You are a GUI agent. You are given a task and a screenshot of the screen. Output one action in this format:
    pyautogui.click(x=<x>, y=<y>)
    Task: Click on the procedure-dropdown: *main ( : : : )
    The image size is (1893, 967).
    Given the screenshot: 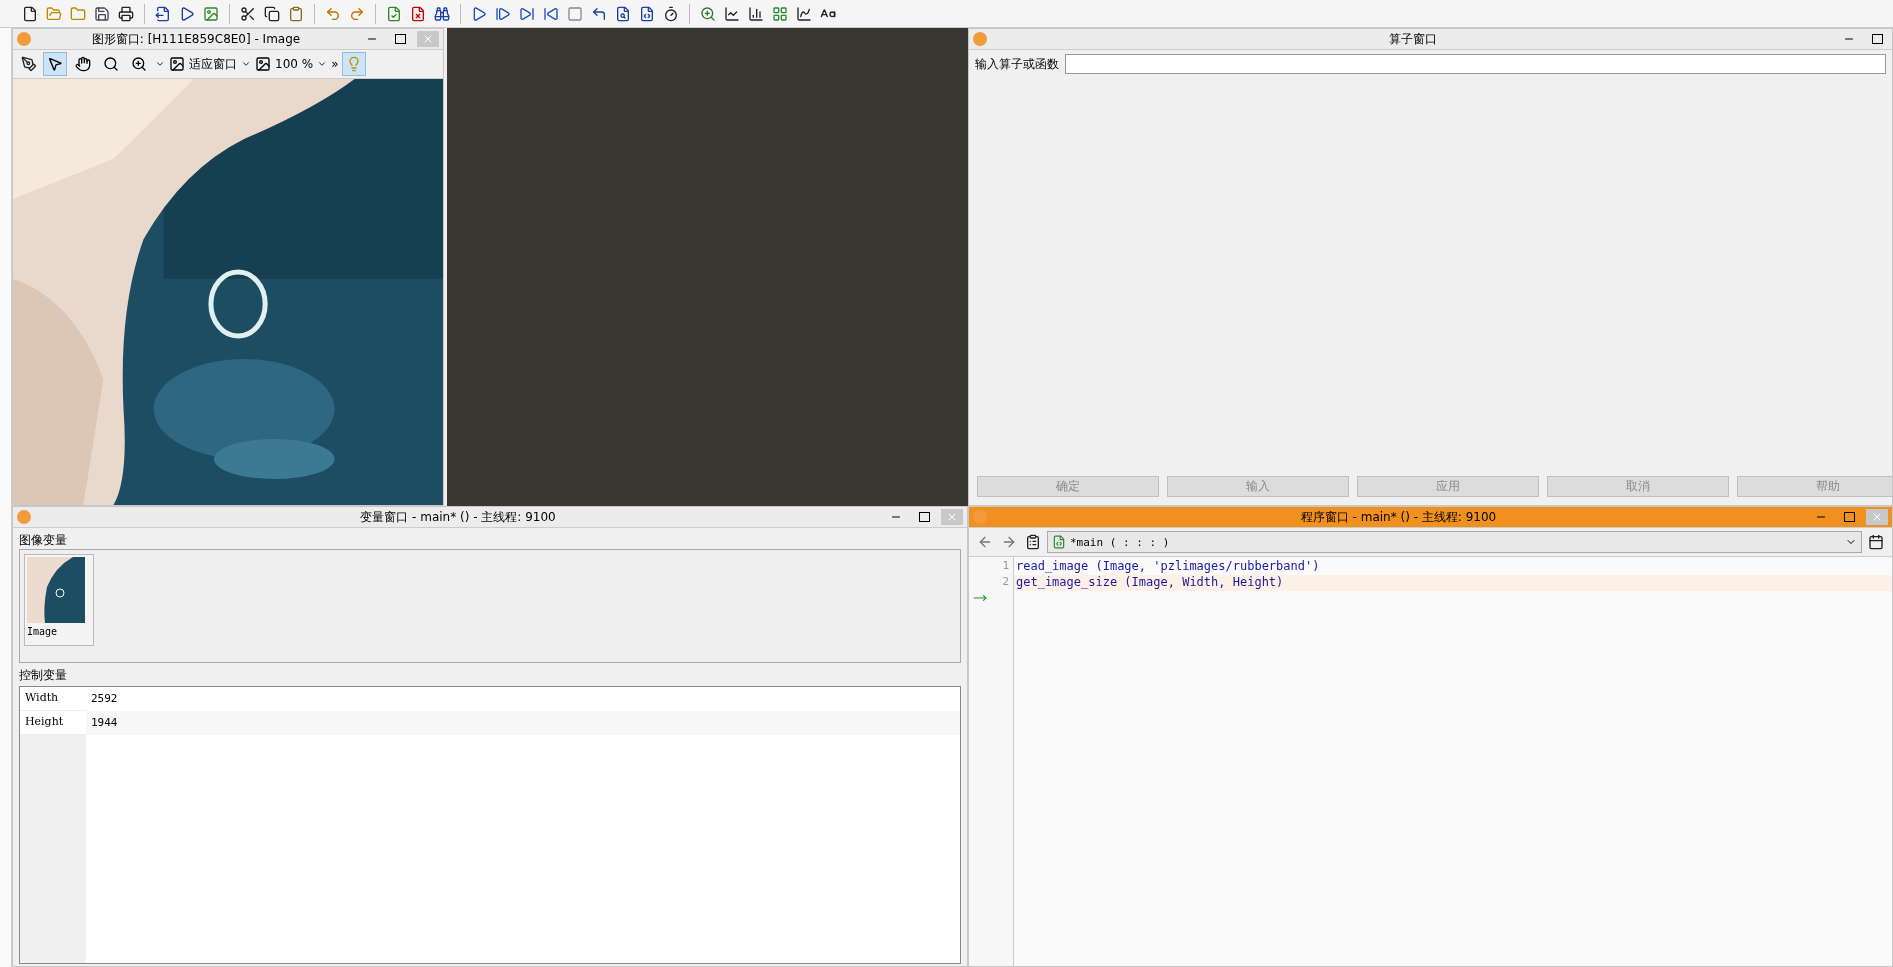 What is the action you would take?
    pyautogui.click(x=1454, y=542)
    